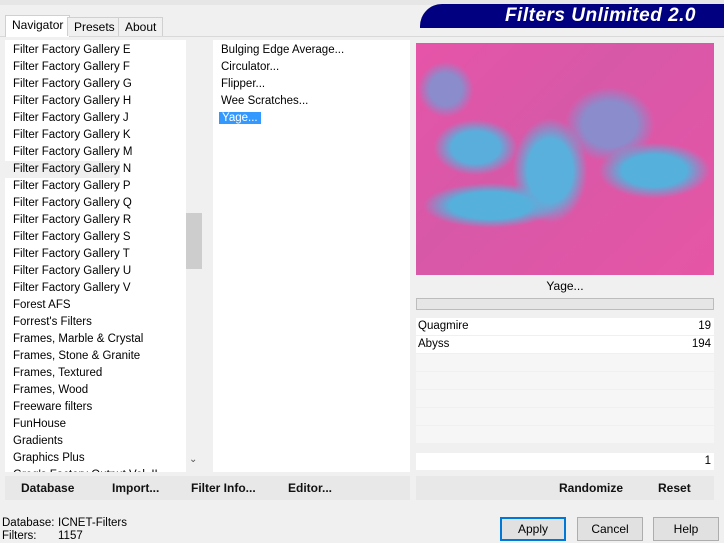 This screenshot has height=543, width=724. Describe the element at coordinates (707, 461) in the screenshot. I see `param-value: 1` at that location.